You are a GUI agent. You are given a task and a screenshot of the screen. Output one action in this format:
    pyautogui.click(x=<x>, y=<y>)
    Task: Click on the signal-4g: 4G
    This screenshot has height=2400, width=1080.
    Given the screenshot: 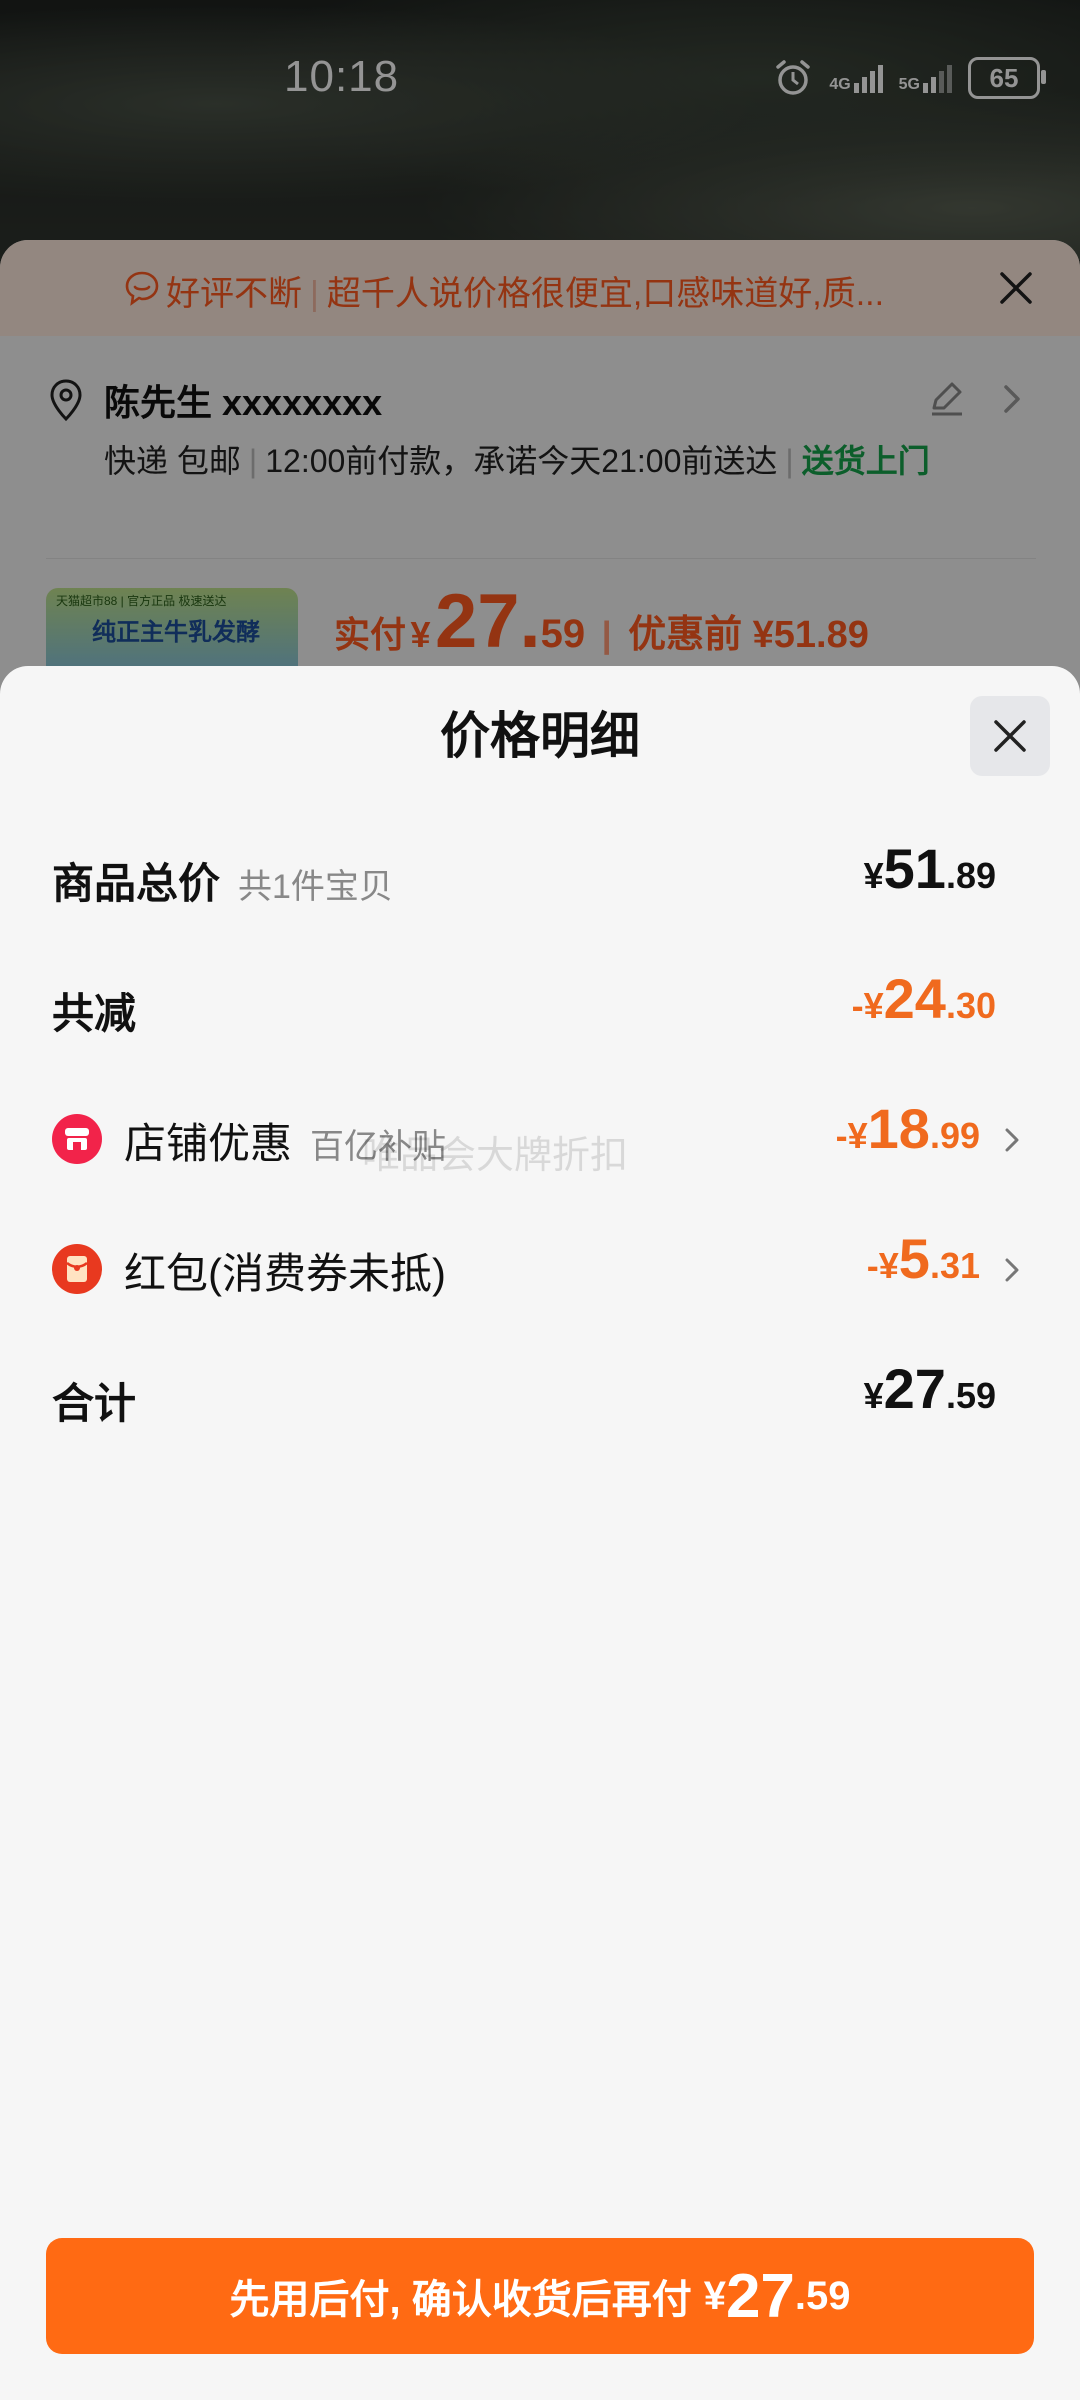 What is the action you would take?
    pyautogui.click(x=856, y=78)
    